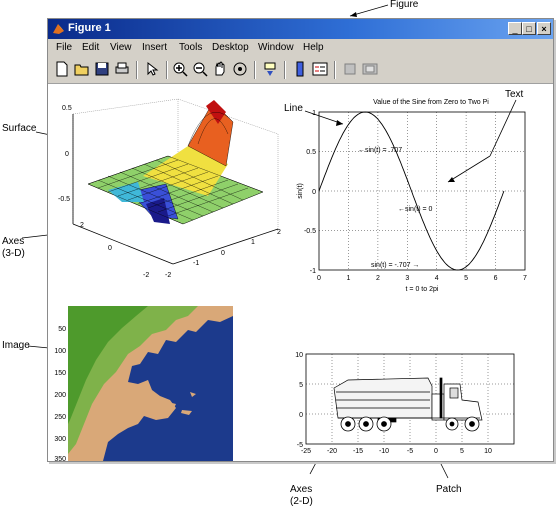 The image size is (559, 509). Describe the element at coordinates (180, 69) in the screenshot. I see `zoom-in-icon` at that location.